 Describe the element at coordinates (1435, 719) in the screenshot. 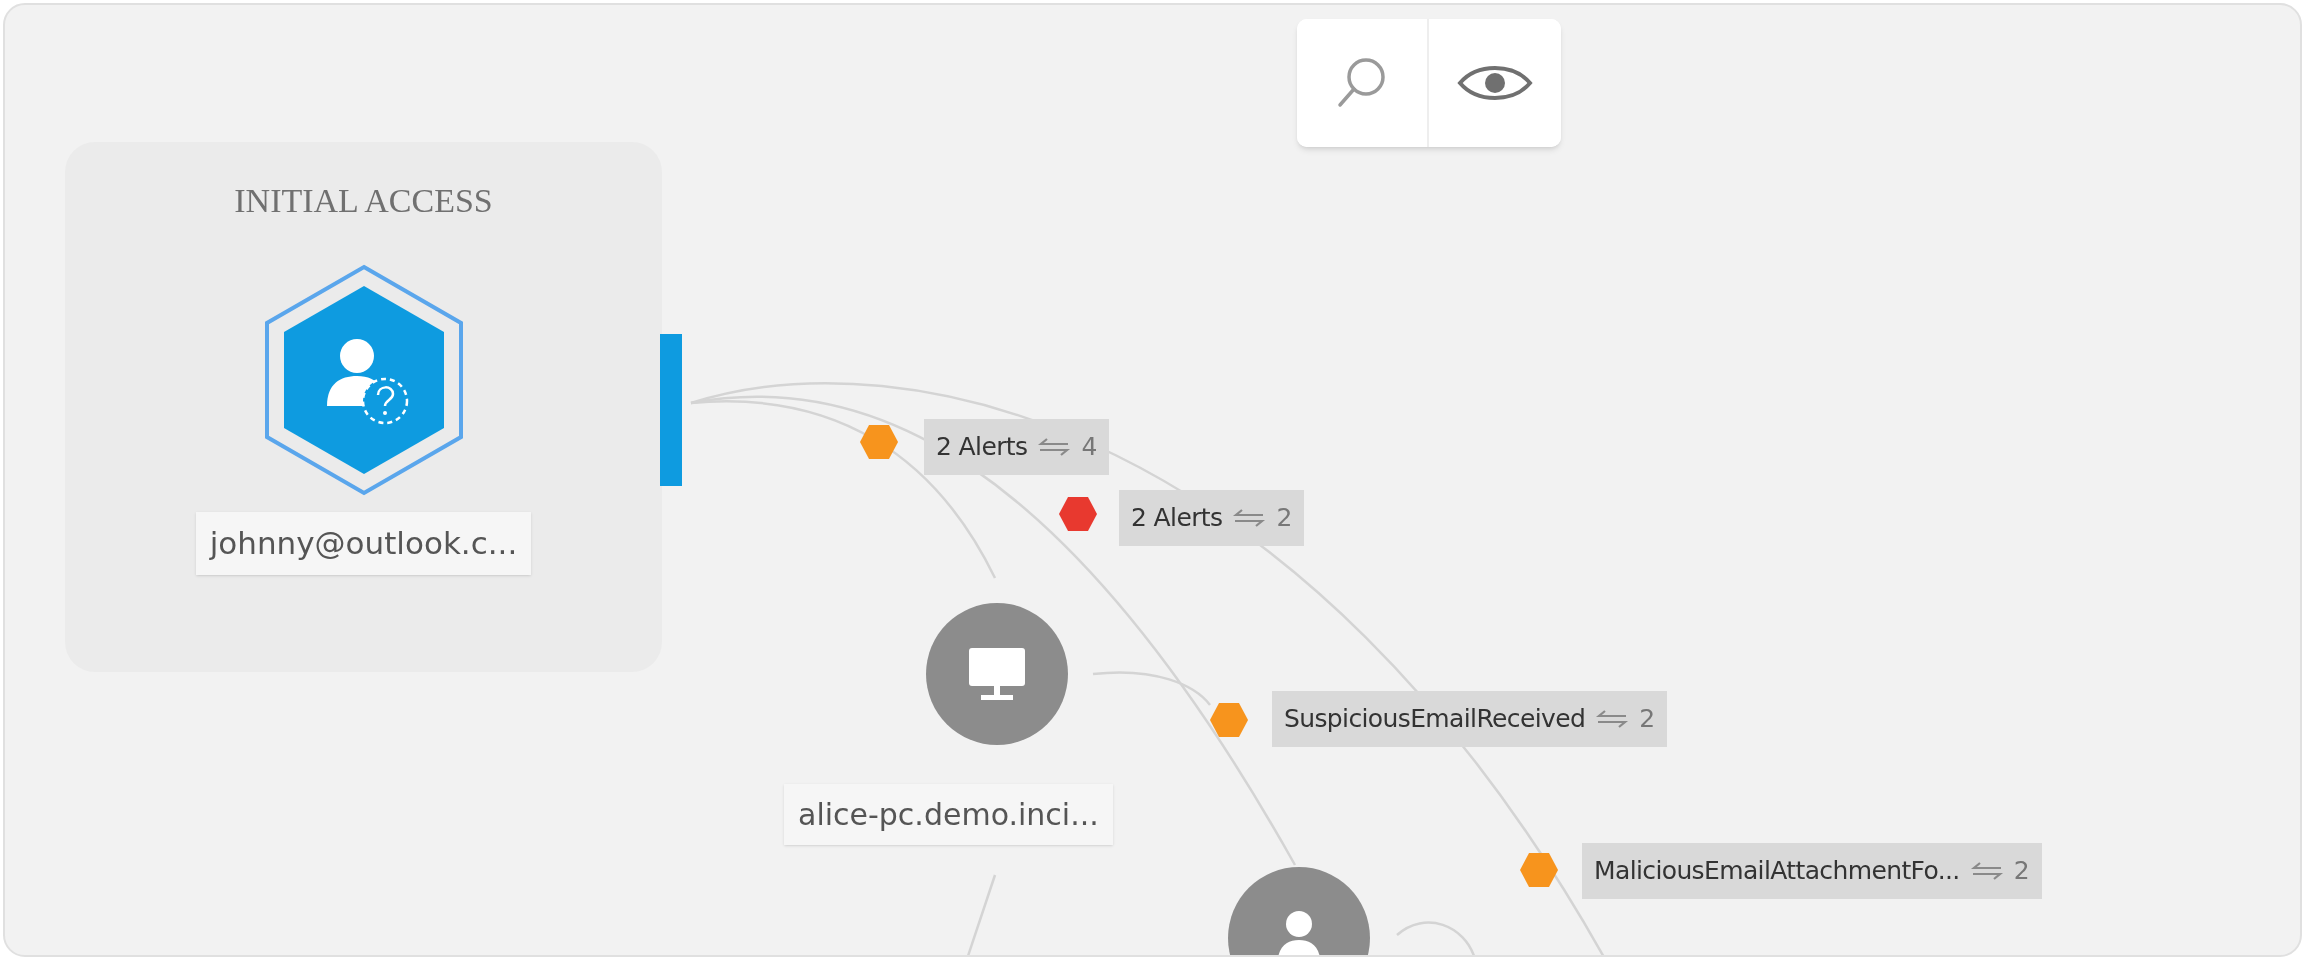

I see `alert-name: SuspiciousEmailReceived` at that location.